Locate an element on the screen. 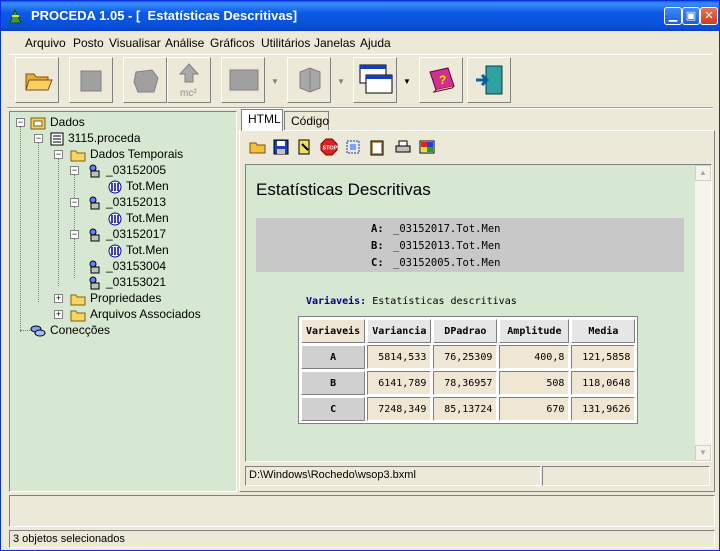  tree-item-properties: Propriedades is located at coordinates (115, 298).